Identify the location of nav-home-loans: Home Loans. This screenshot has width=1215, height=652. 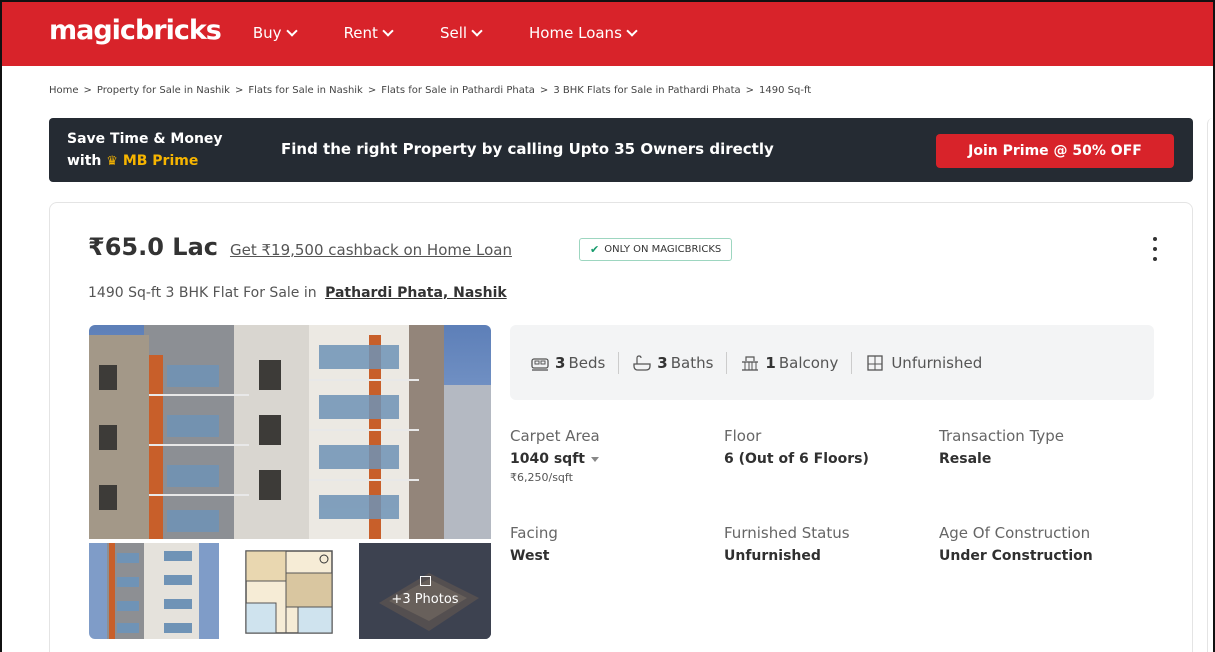
(583, 33).